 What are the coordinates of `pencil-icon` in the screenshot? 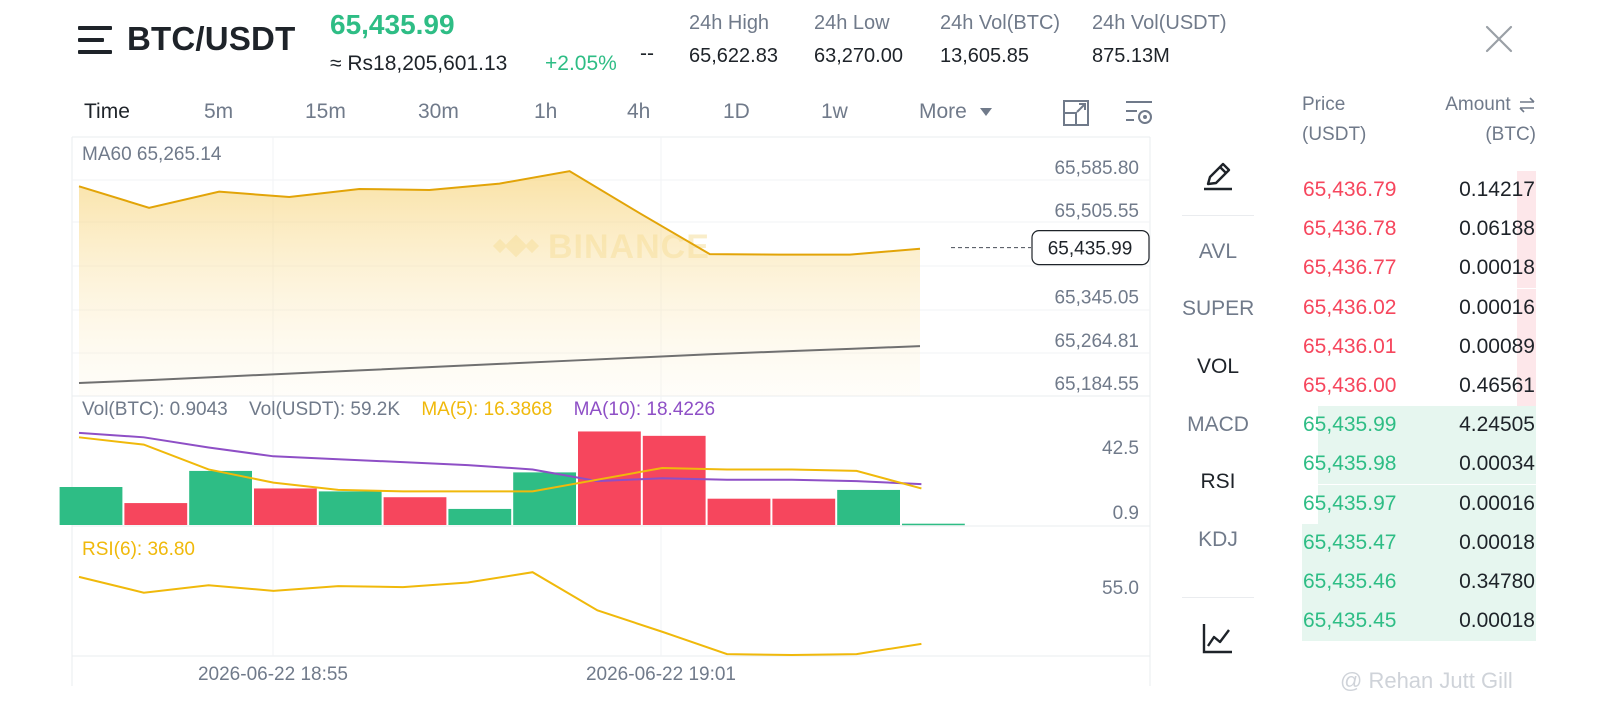 It's located at (1218, 176).